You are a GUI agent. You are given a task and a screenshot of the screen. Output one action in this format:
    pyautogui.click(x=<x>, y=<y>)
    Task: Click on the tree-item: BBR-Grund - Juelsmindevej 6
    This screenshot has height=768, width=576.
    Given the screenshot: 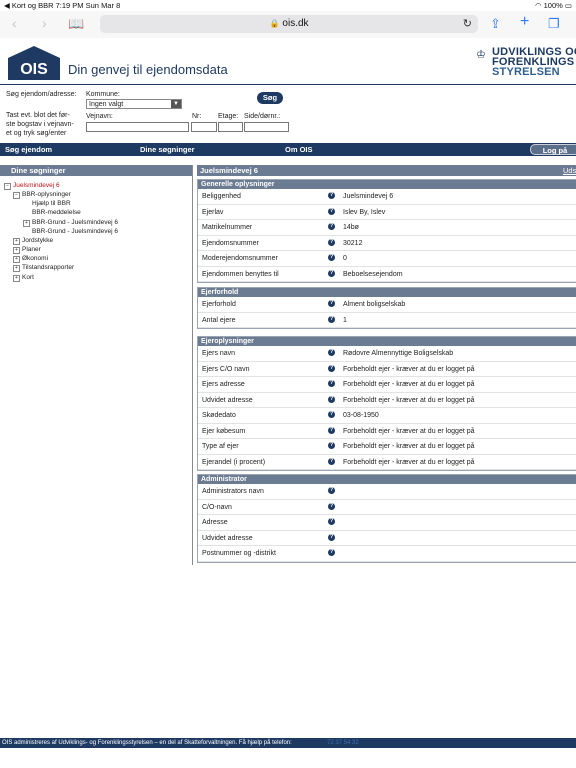 What is the action you would take?
    pyautogui.click(x=75, y=231)
    